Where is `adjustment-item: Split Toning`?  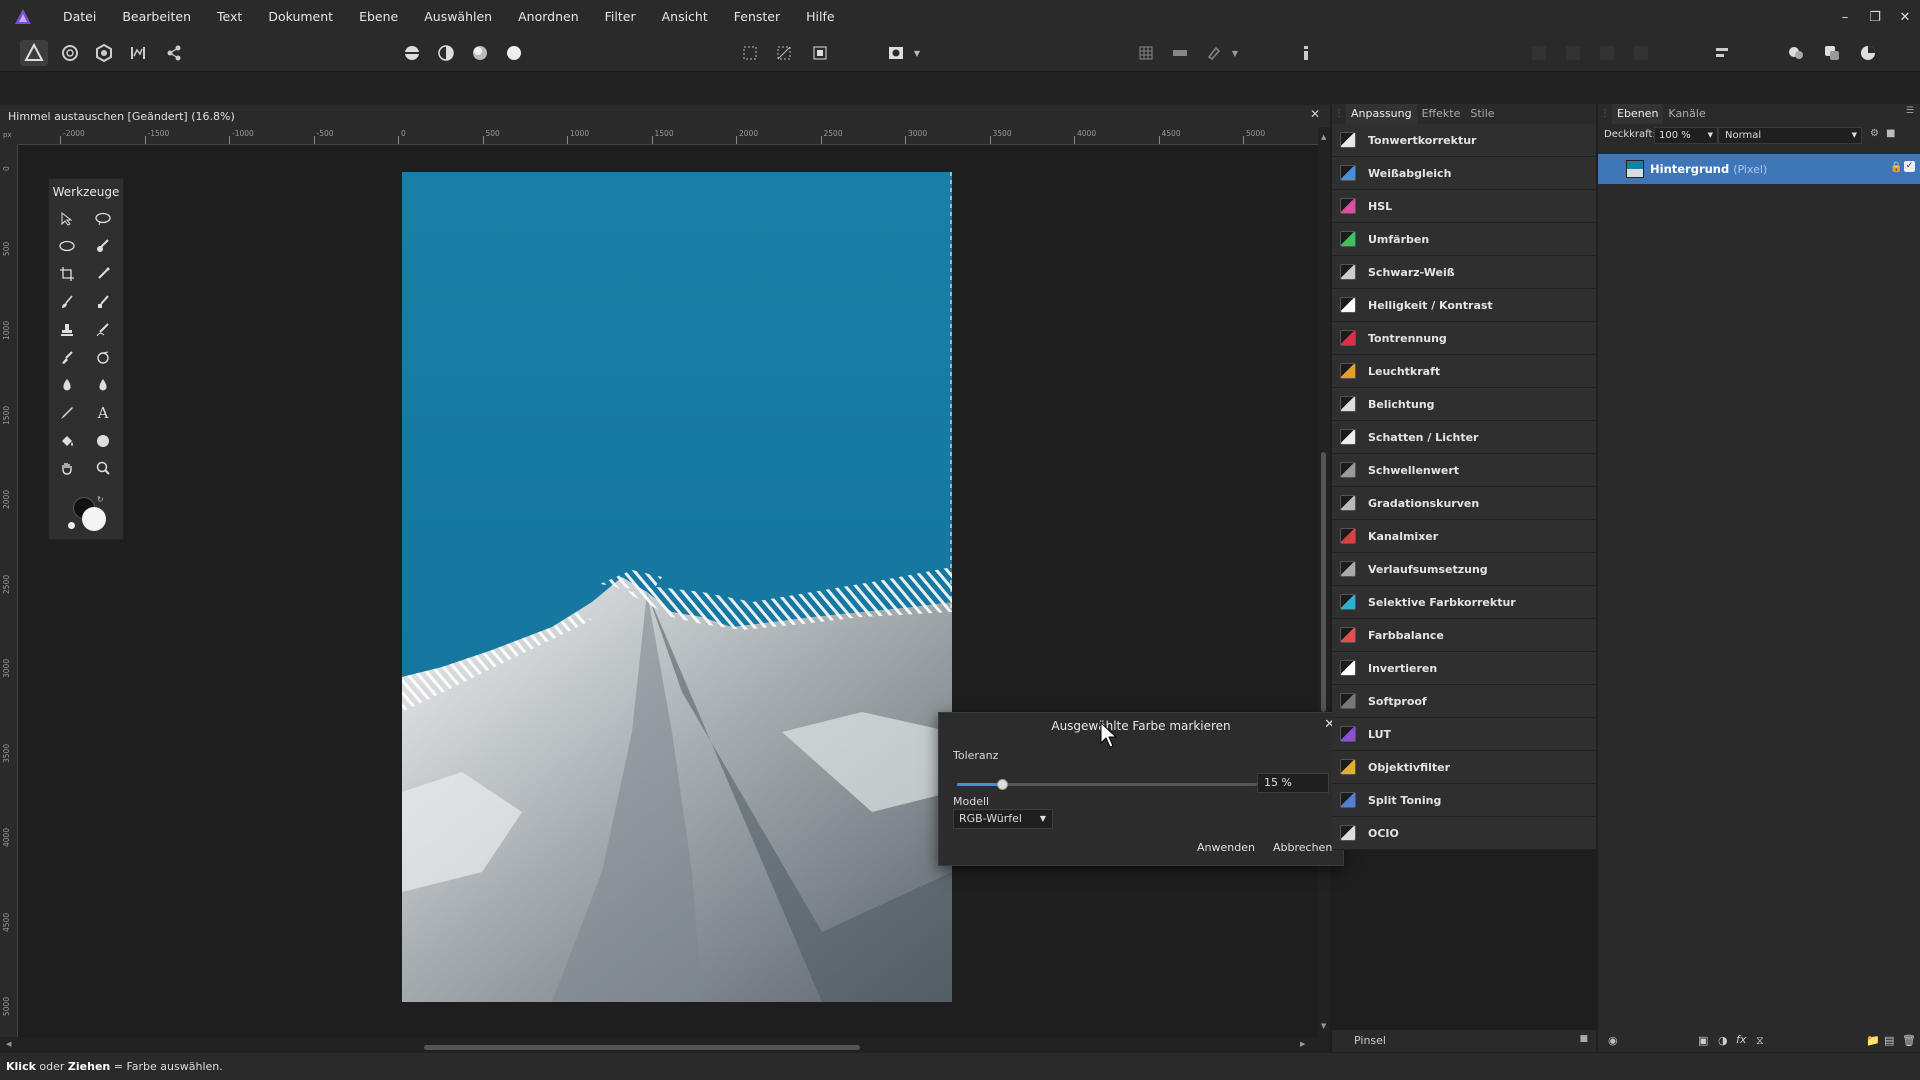
adjustment-item: Split Toning is located at coordinates (1464, 800).